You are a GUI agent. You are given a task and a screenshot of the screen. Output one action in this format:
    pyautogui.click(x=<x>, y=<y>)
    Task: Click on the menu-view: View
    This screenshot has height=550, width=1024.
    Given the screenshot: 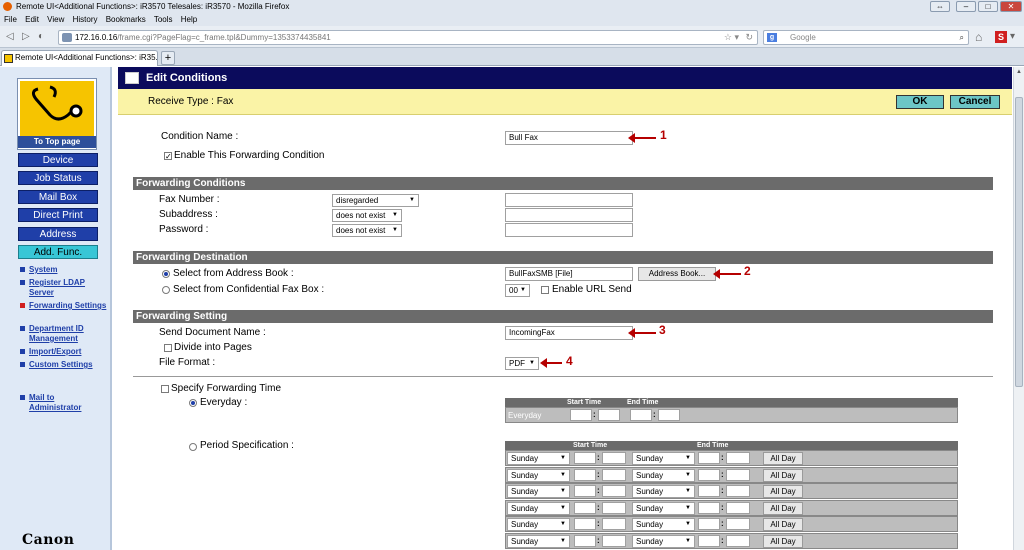 What is the action you would take?
    pyautogui.click(x=55, y=19)
    